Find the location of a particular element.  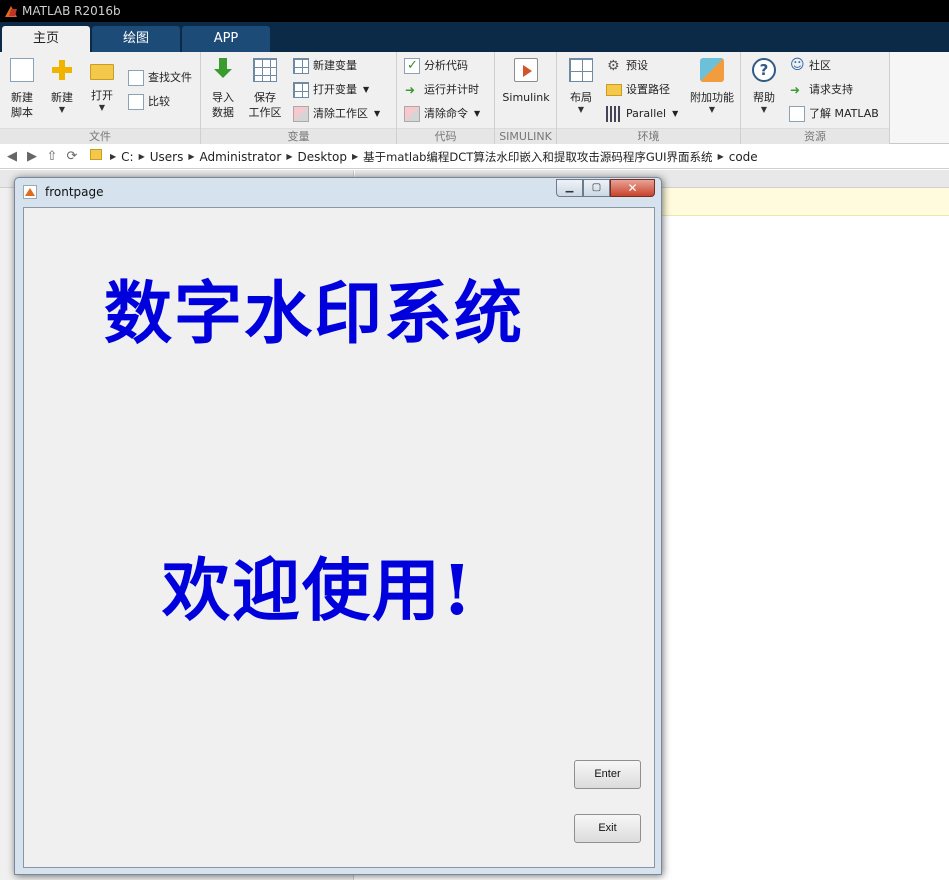

learn-matlab-icon is located at coordinates (797, 114).